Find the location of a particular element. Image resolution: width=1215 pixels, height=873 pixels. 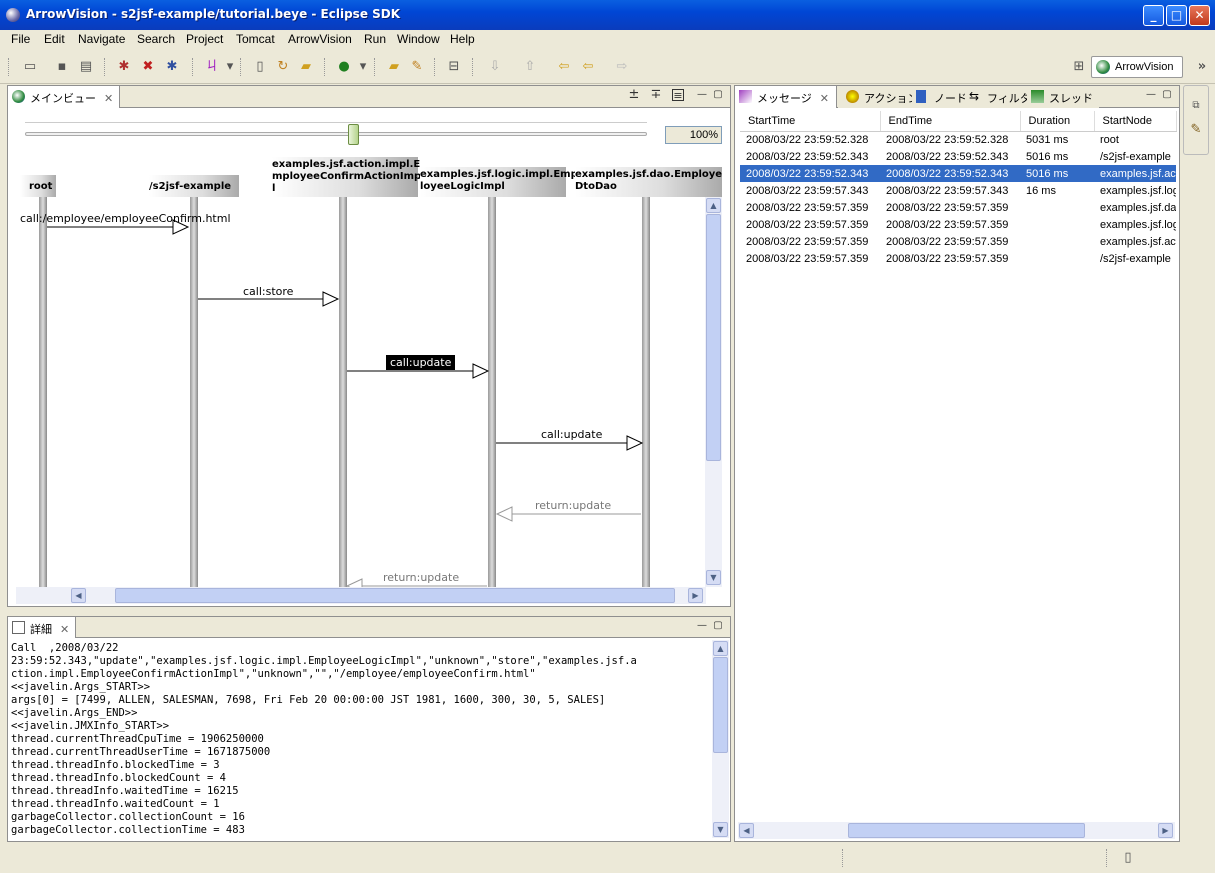

horizontal-scrollbar: ◀ ▶ is located at coordinates (361, 595).